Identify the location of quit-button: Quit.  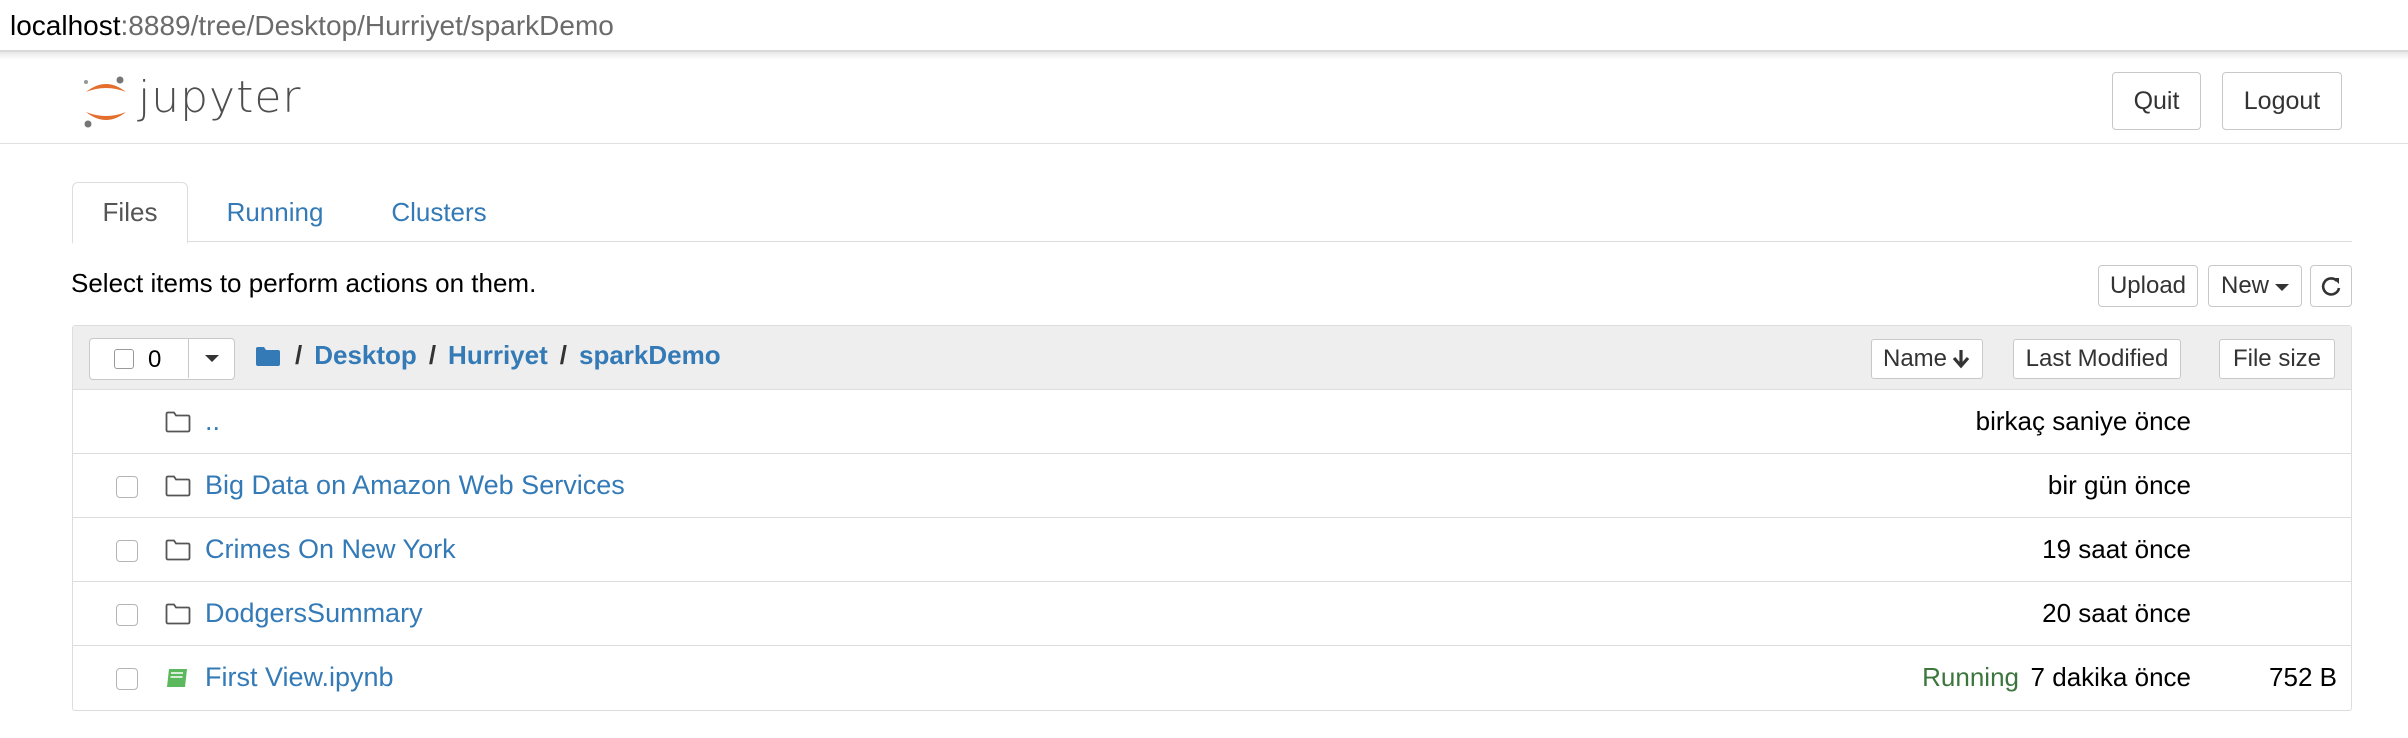
(2156, 101).